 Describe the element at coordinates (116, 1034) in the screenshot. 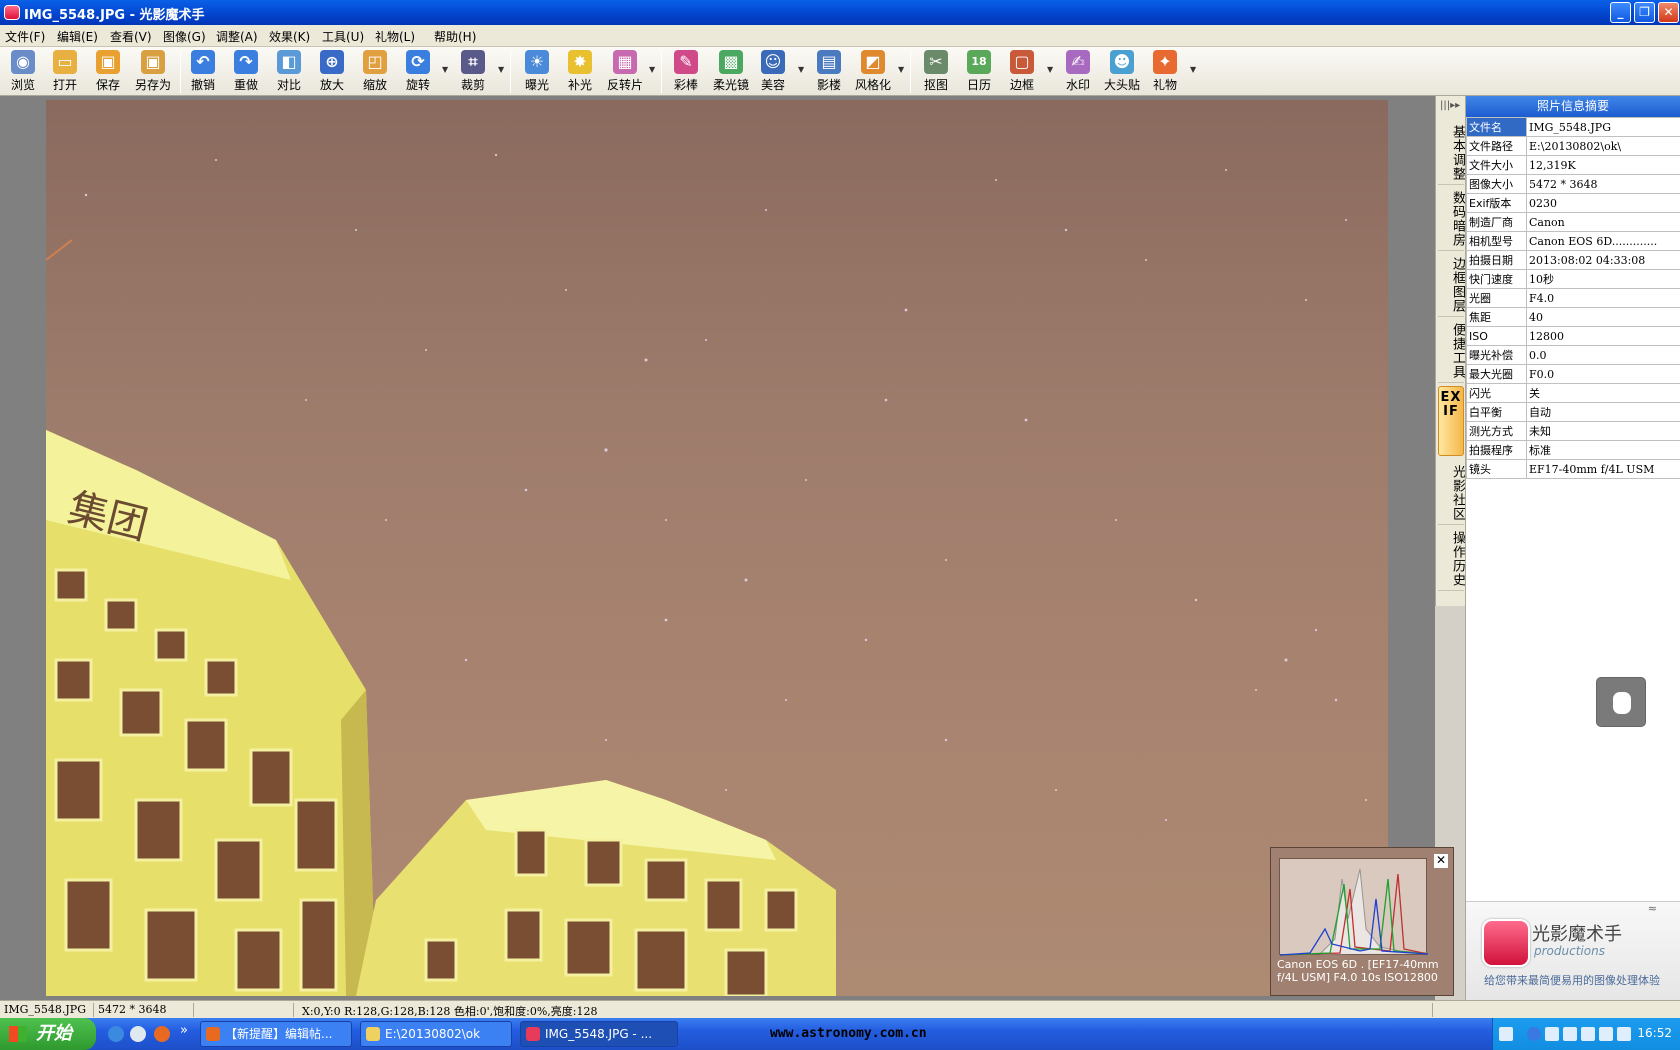

I see `ie-icon` at that location.